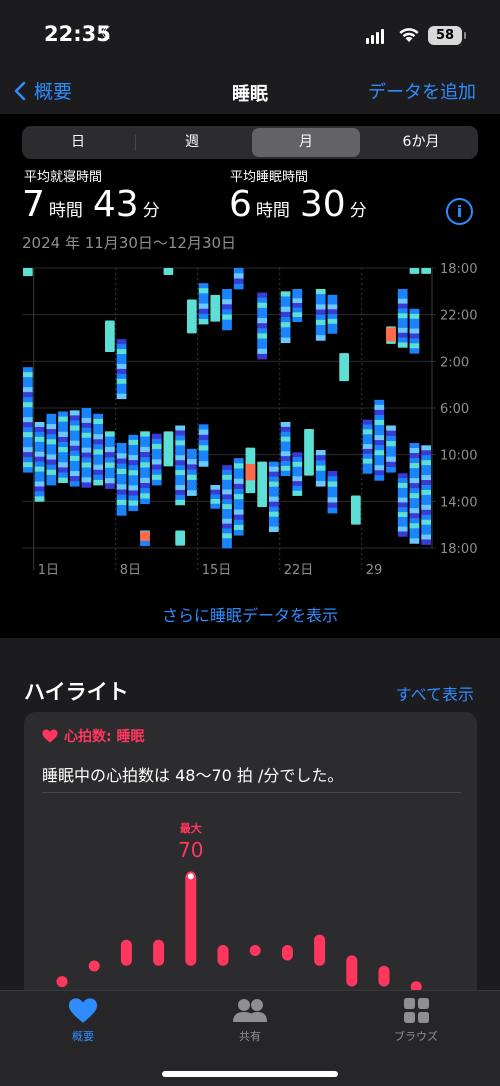 The width and height of the screenshot is (500, 1086). Describe the element at coordinates (458, 456) in the screenshot. I see `y-tick-label: 10:00` at that location.